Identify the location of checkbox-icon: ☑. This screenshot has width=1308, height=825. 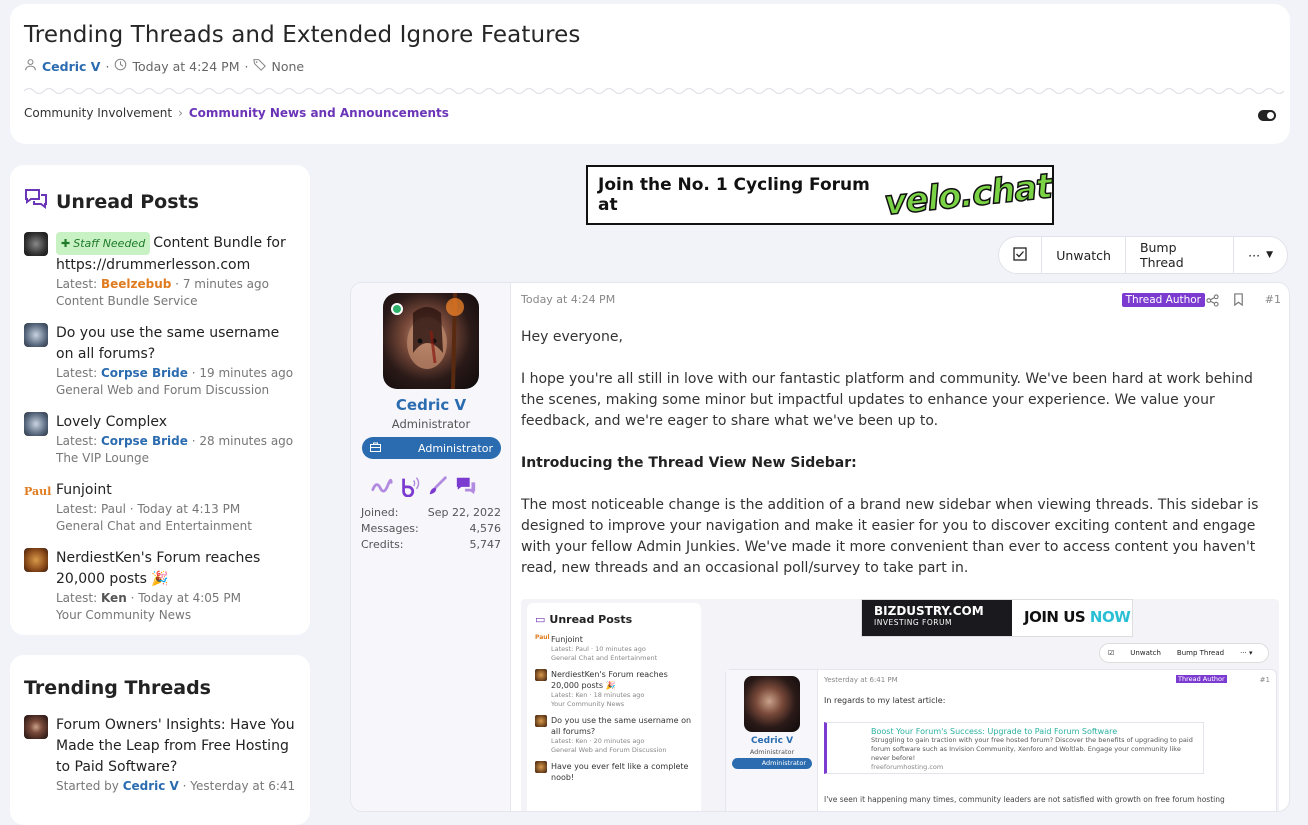
(1111, 653).